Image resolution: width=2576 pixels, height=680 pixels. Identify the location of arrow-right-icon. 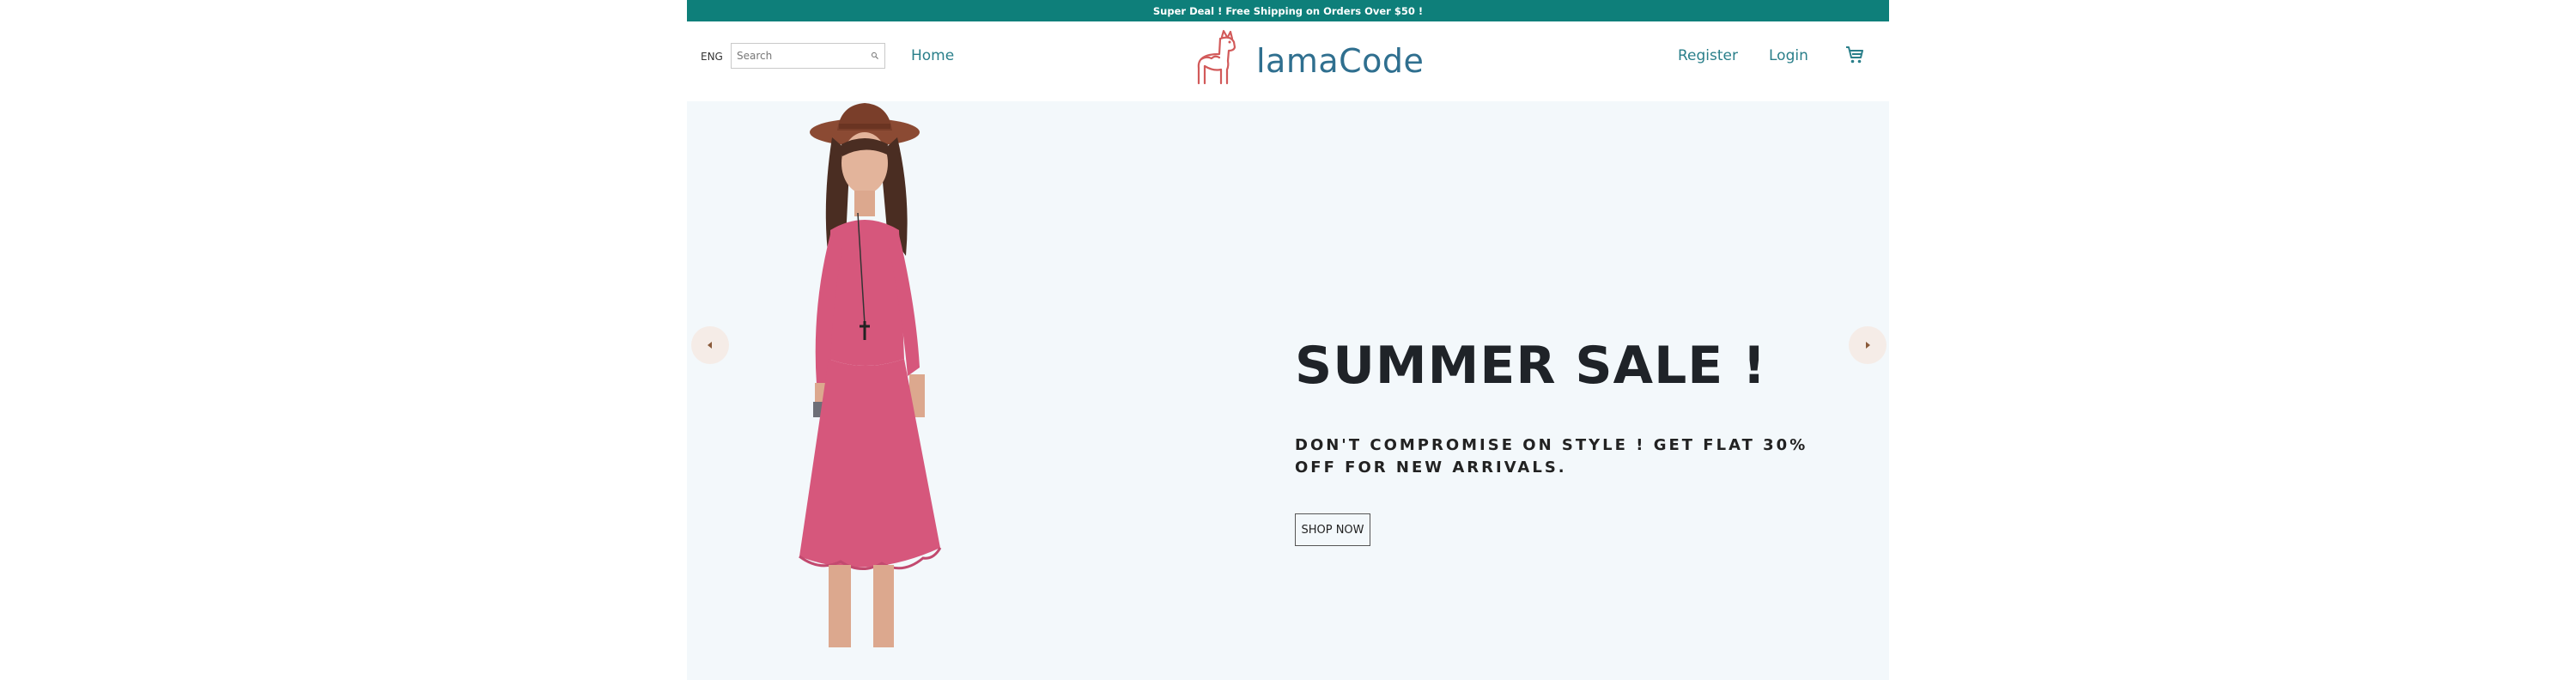
(1868, 345).